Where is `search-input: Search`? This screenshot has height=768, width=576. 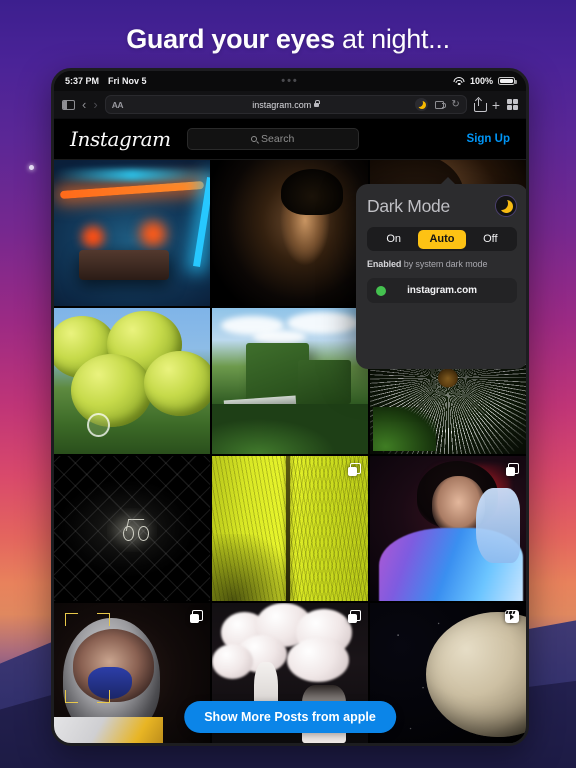 search-input: Search is located at coordinates (272, 139).